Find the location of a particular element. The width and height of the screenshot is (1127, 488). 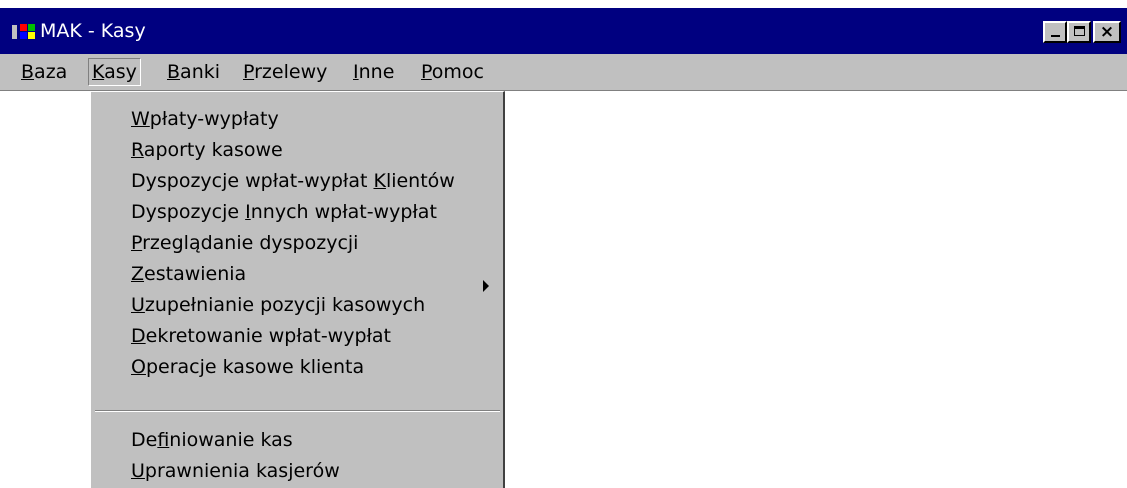

menuitem-dekretowanie: Dekretowanie wpłat-wypłat is located at coordinates (261, 336).